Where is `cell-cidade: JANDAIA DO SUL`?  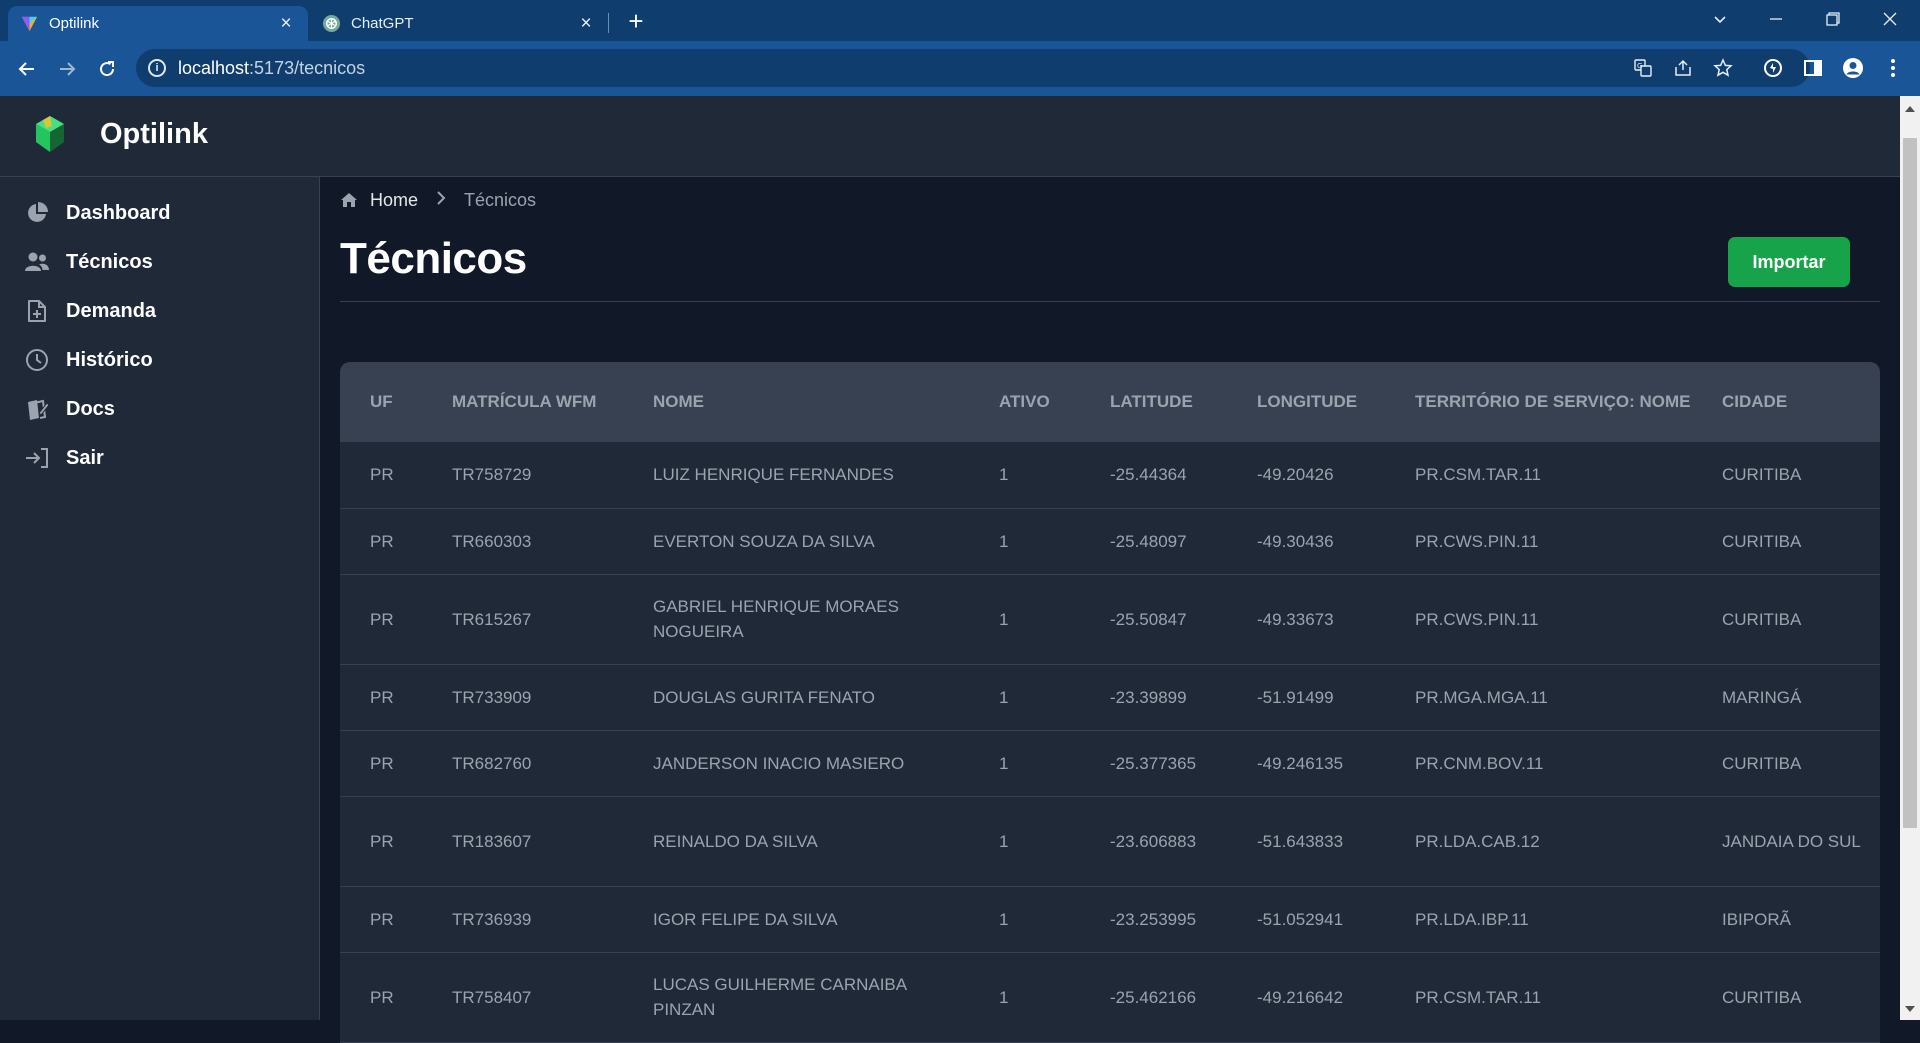
cell-cidade: JANDAIA DO SUL is located at coordinates (1786, 841).